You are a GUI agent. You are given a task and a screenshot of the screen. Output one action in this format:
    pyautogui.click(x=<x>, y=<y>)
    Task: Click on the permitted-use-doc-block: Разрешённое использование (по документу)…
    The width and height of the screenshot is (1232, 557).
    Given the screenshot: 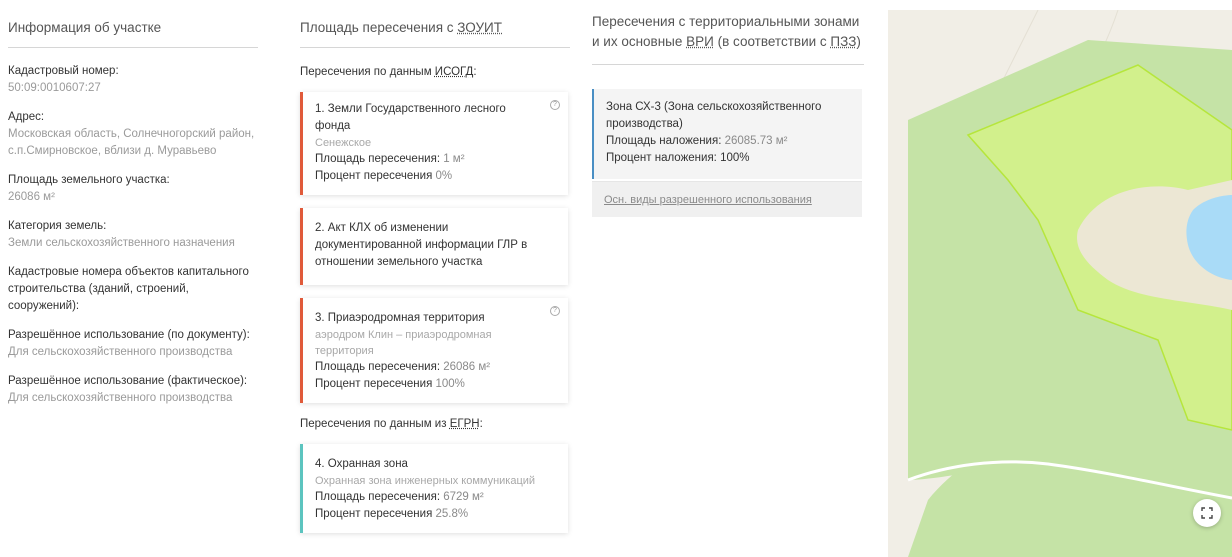 What is the action you would take?
    pyautogui.click(x=133, y=344)
    